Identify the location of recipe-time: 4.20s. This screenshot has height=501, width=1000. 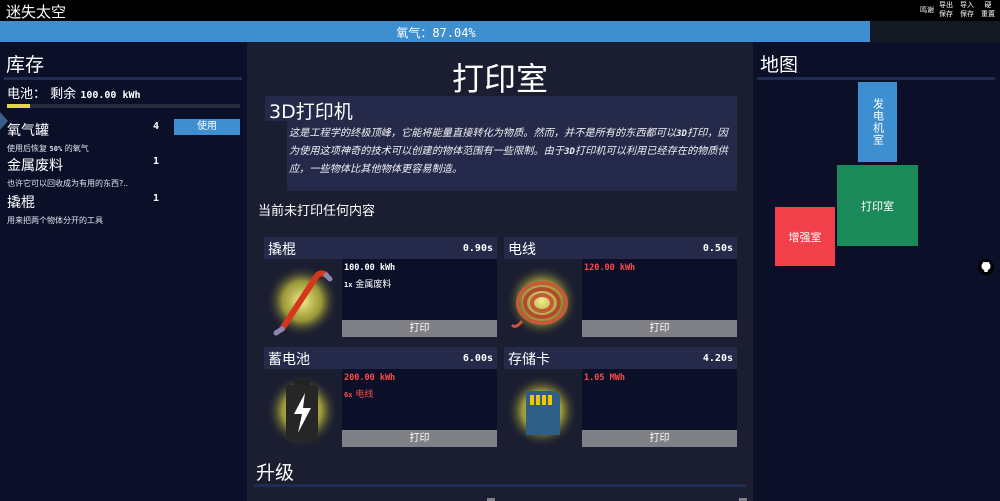
(717, 358).